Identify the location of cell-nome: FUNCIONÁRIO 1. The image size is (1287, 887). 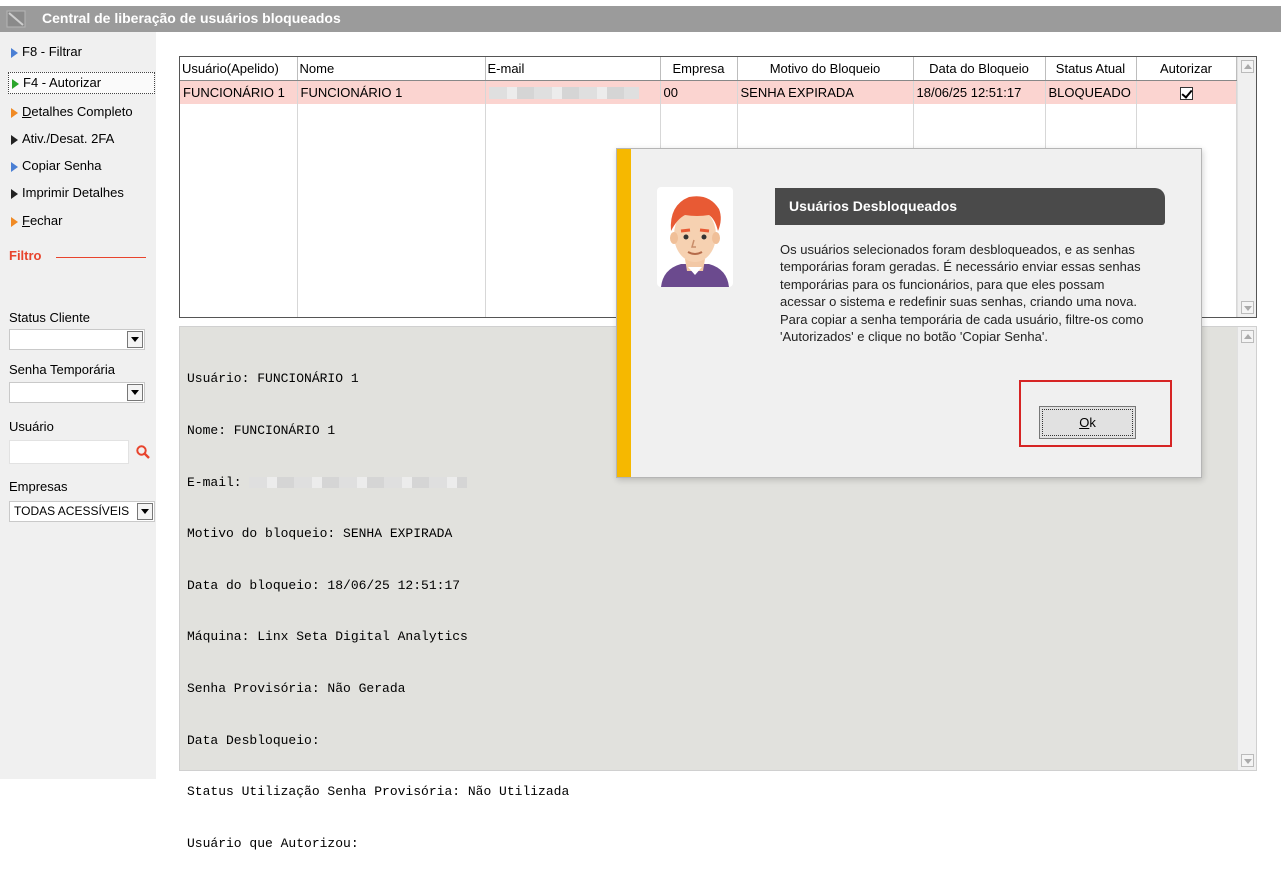
(391, 92).